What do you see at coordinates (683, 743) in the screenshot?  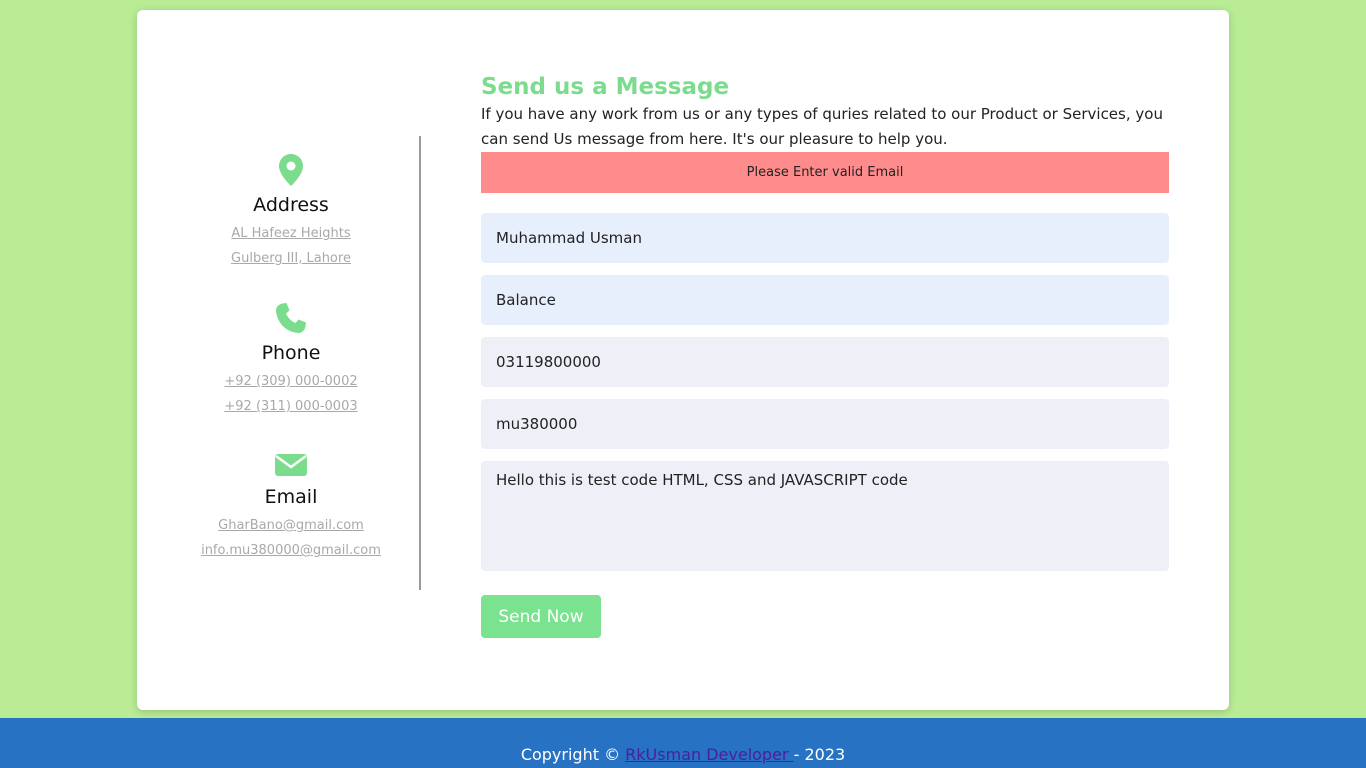 I see `footer: Copyright © RkUsman Developer - 2023` at bounding box center [683, 743].